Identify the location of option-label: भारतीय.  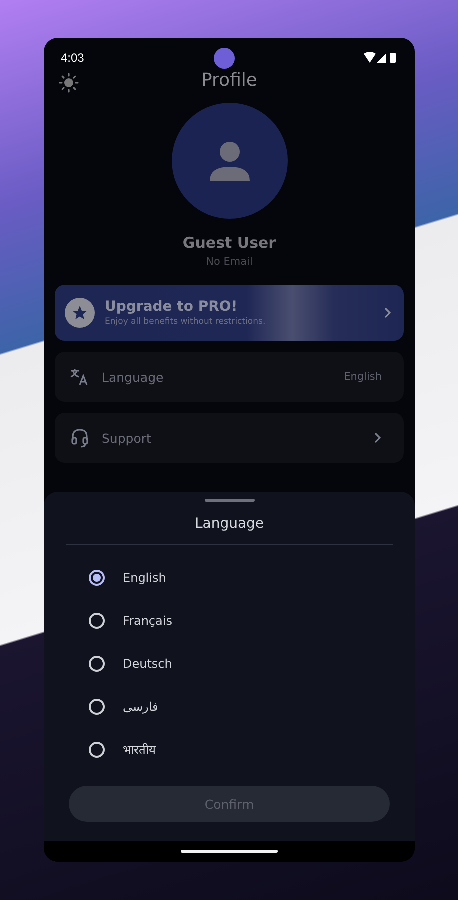
(139, 749).